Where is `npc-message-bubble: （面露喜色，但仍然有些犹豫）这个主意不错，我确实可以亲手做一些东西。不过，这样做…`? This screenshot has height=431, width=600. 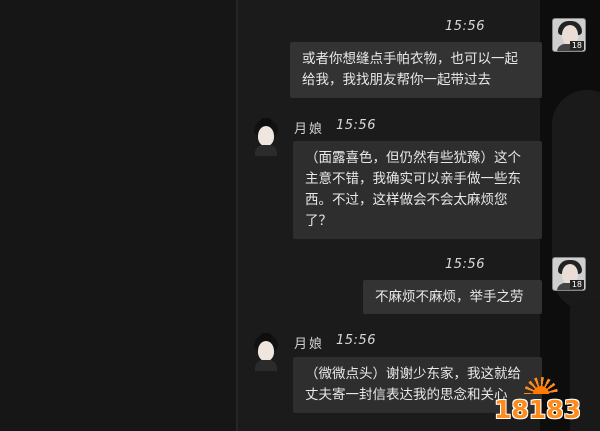 npc-message-bubble: （面露喜色，但仍然有些犹豫）这个主意不错，我确实可以亲手做一些东西。不过，这样做… is located at coordinates (417, 190).